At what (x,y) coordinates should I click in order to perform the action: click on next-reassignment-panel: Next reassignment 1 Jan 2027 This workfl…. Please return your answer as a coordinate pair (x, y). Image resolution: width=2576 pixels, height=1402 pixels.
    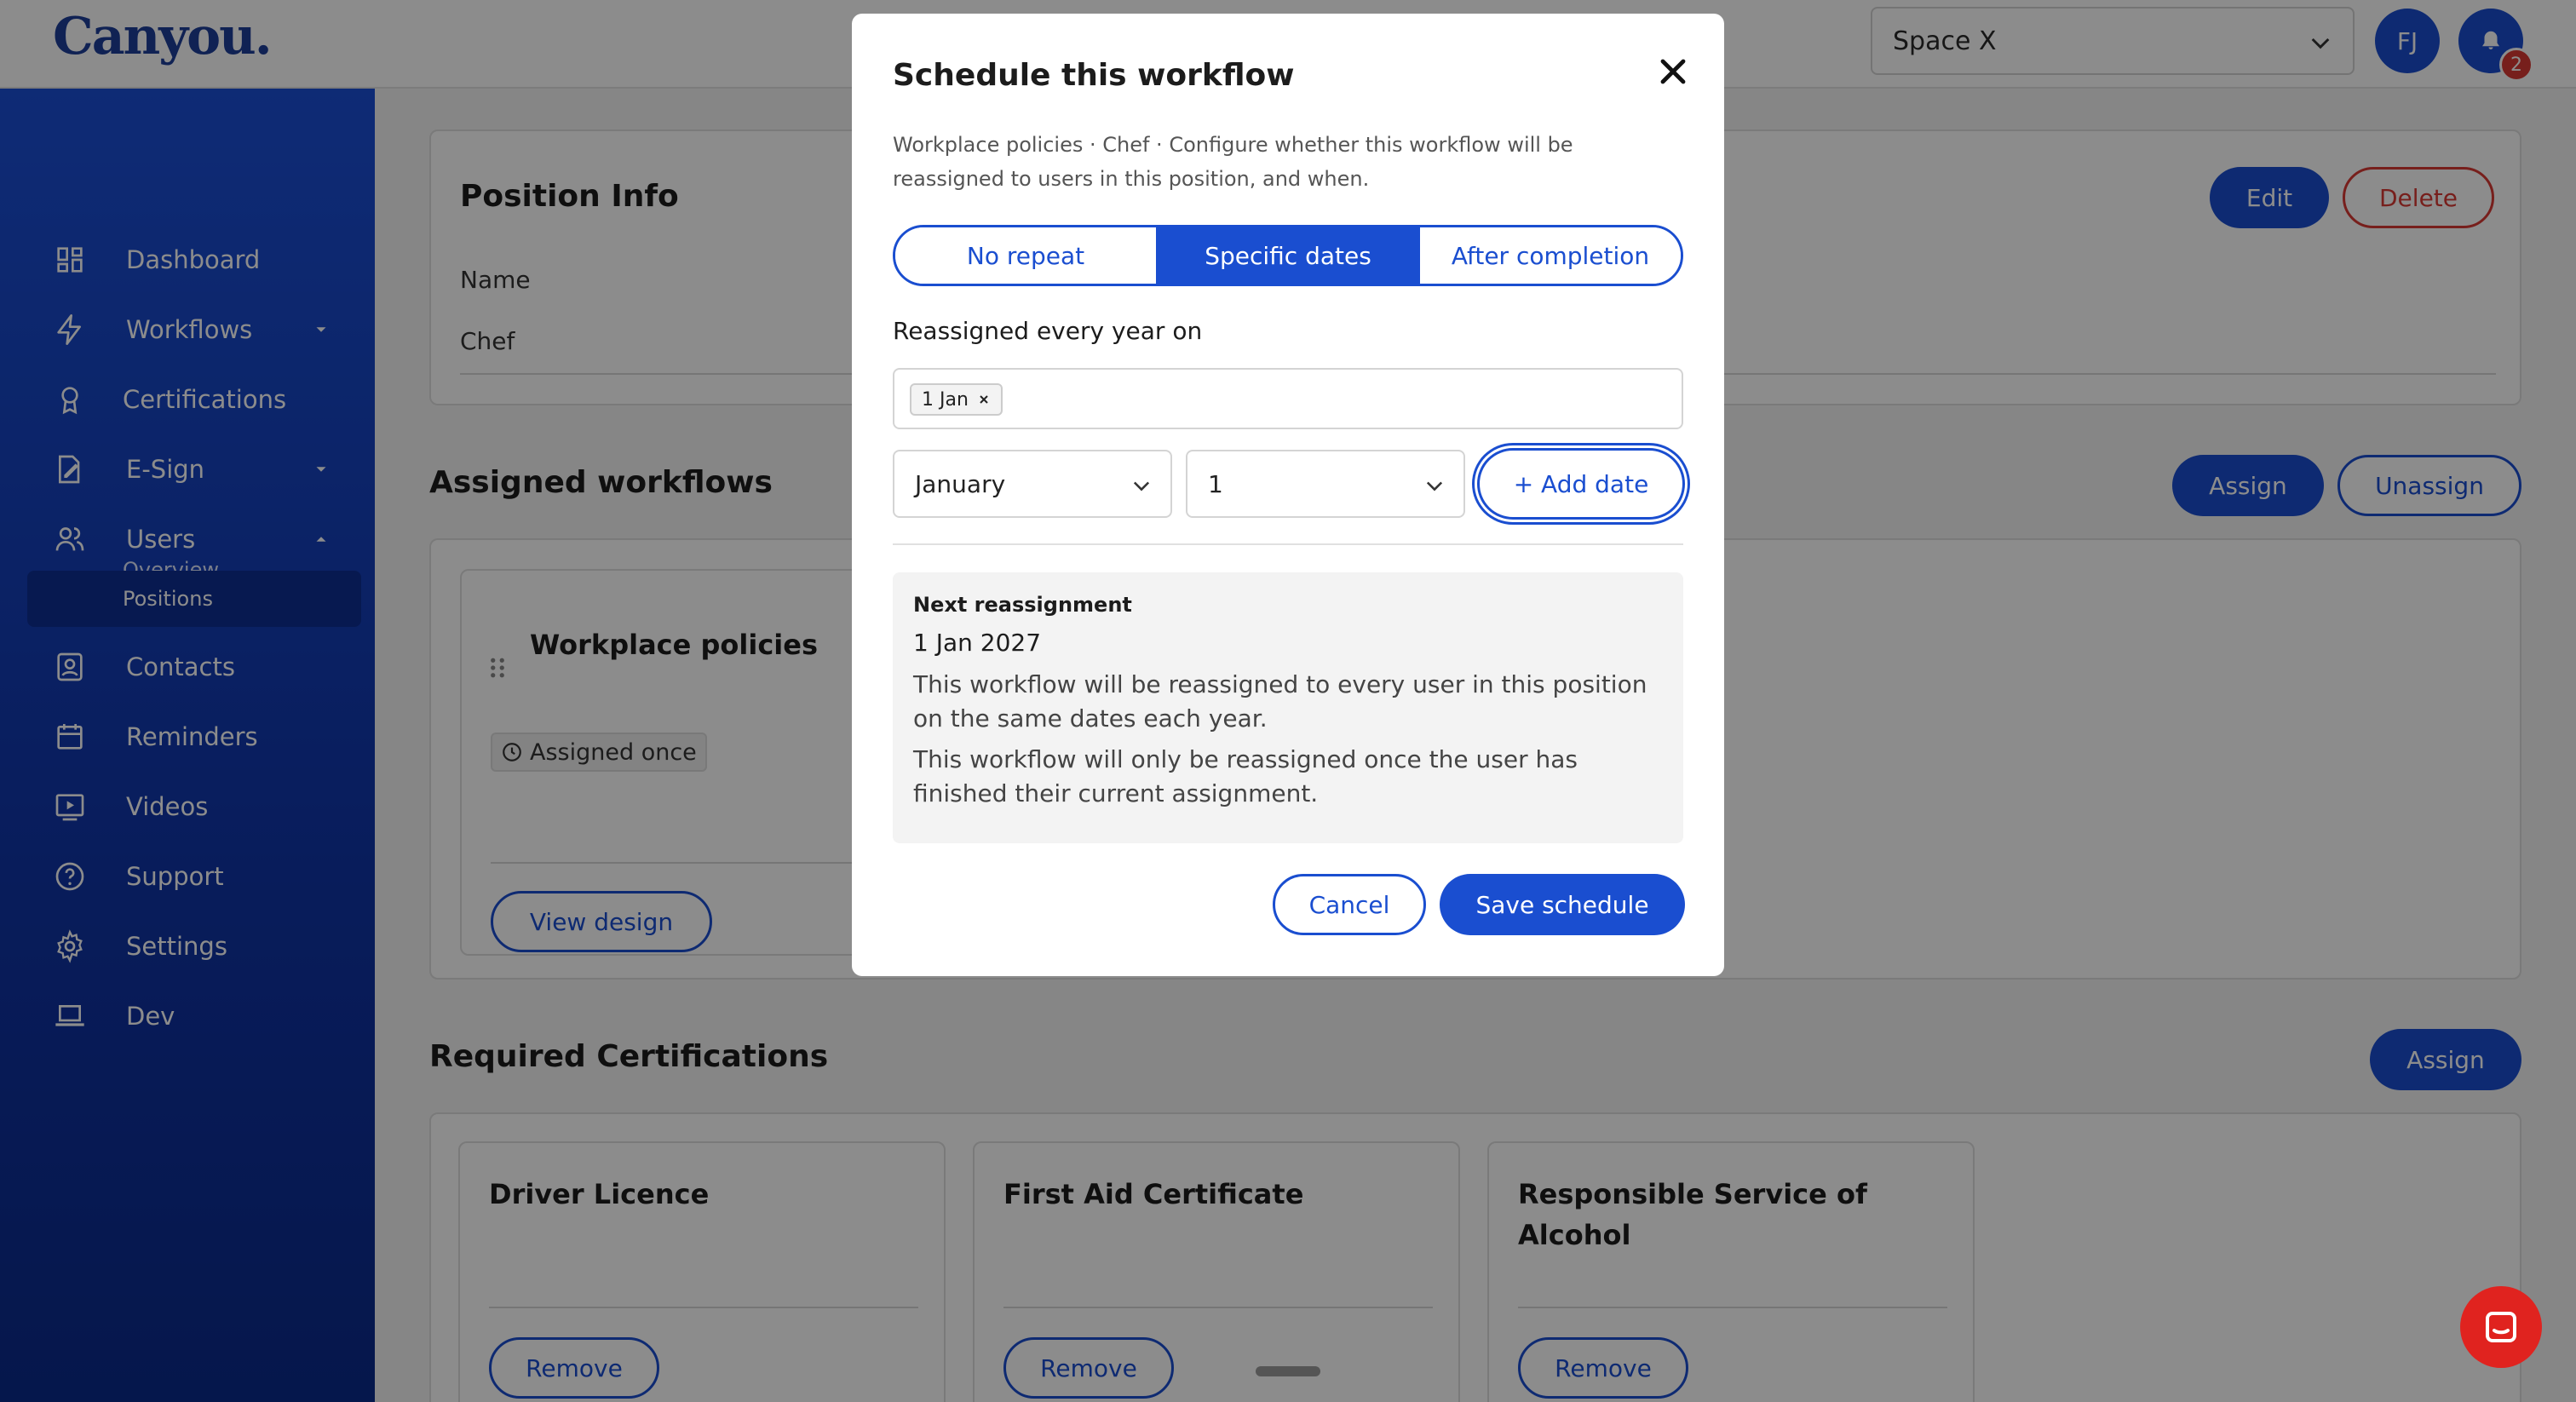
    Looking at the image, I should click on (1288, 707).